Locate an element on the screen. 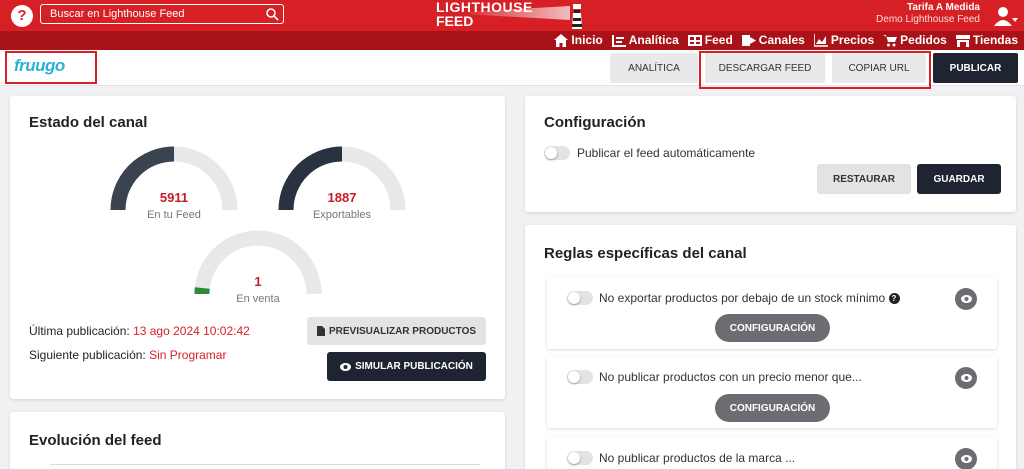  lighthouse-icon is located at coordinates (577, 16).